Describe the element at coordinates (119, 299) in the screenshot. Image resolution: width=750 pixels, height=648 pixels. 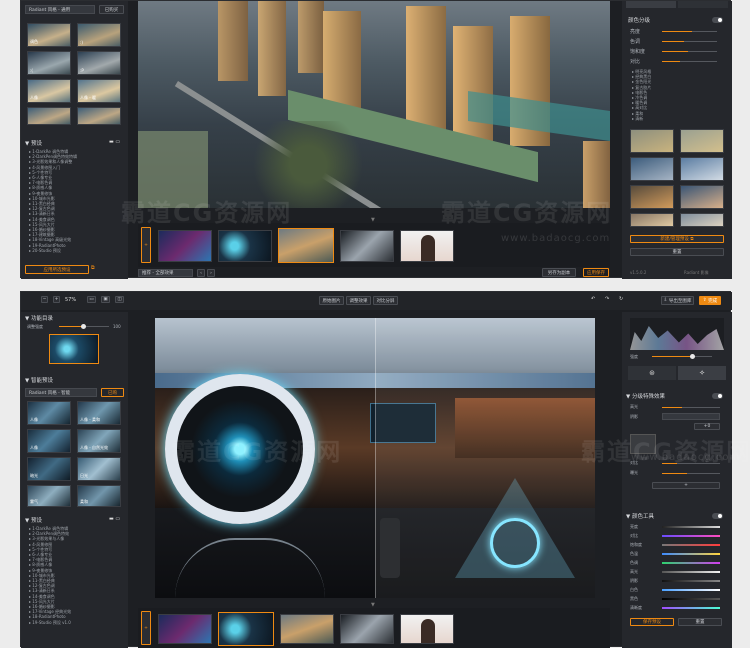
I see `split-view-button: ◫` at that location.